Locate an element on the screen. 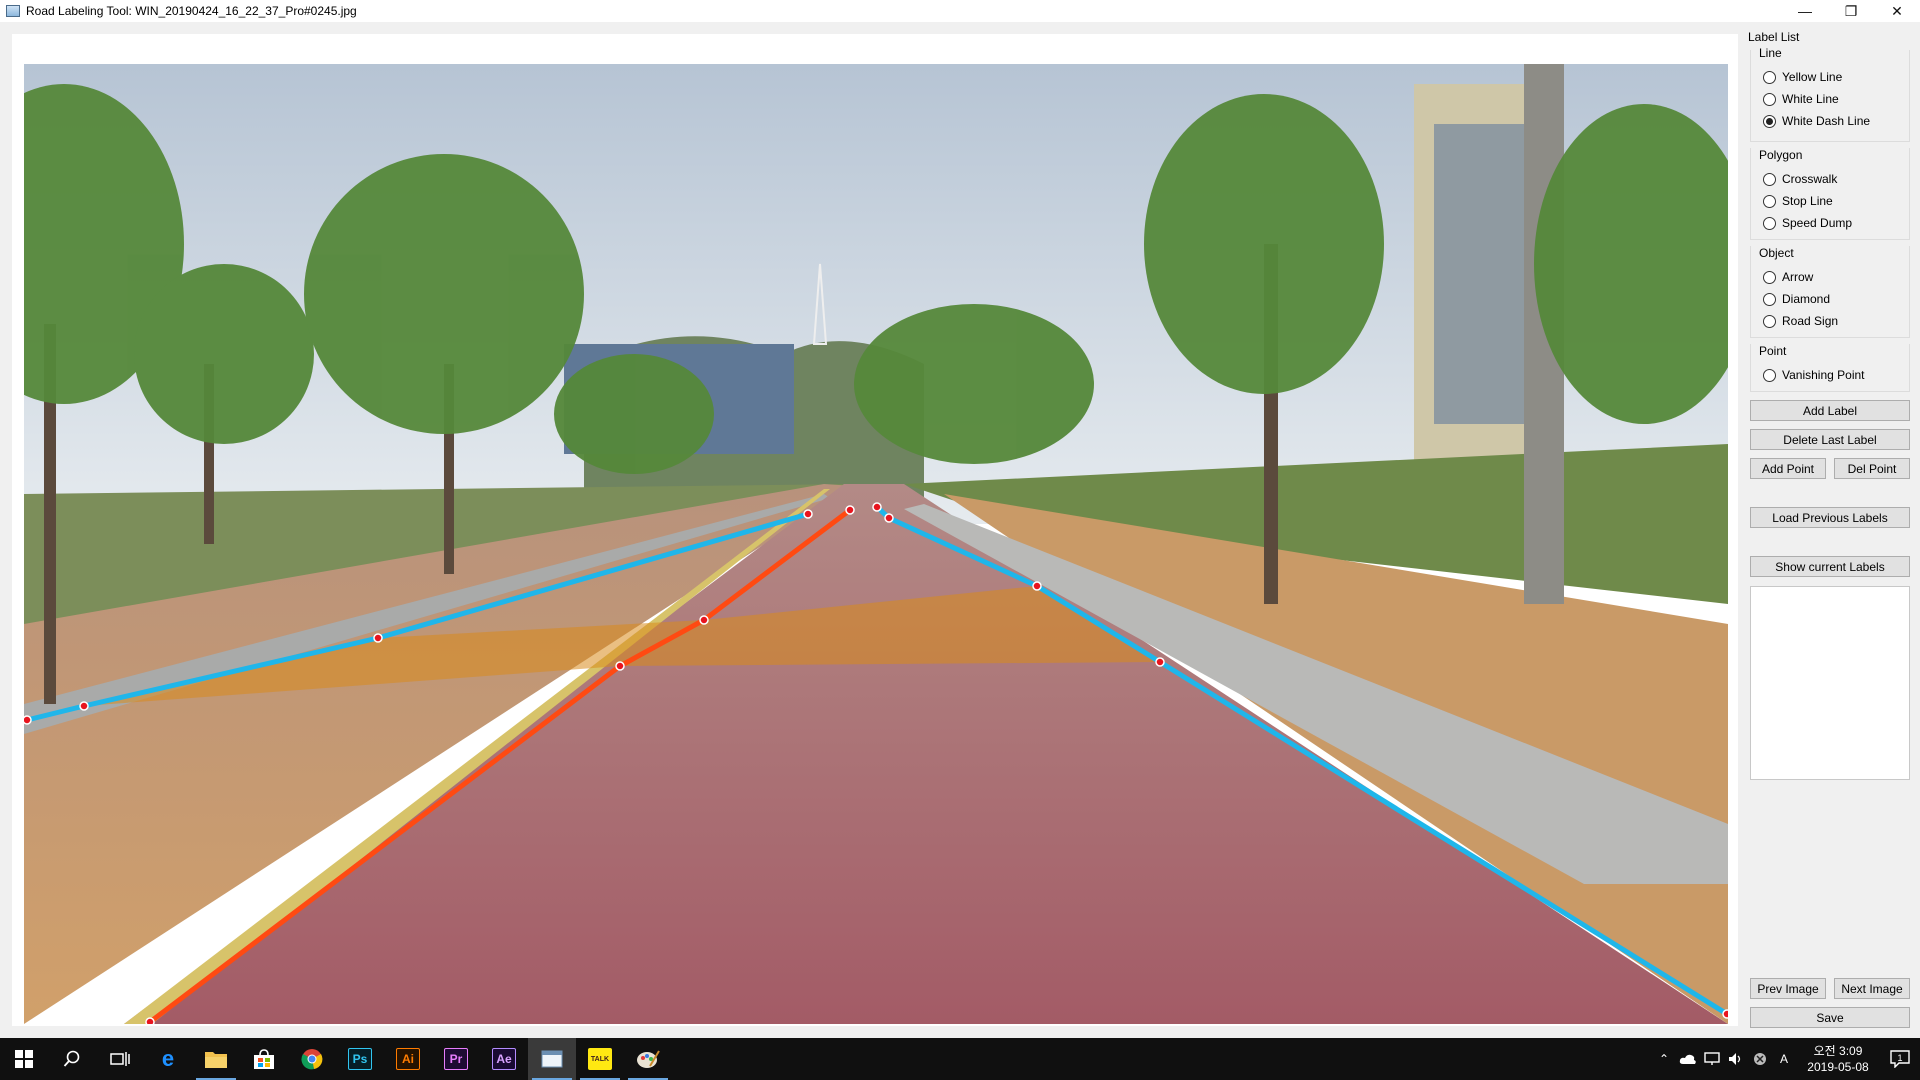  radio-label: Crosswalk is located at coordinates (1810, 179).